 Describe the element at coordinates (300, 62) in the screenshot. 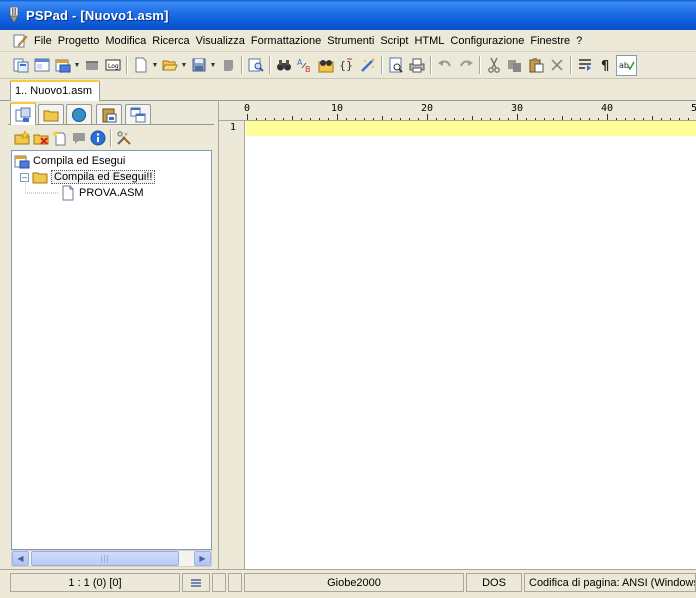

I see `svg-text: A` at that location.